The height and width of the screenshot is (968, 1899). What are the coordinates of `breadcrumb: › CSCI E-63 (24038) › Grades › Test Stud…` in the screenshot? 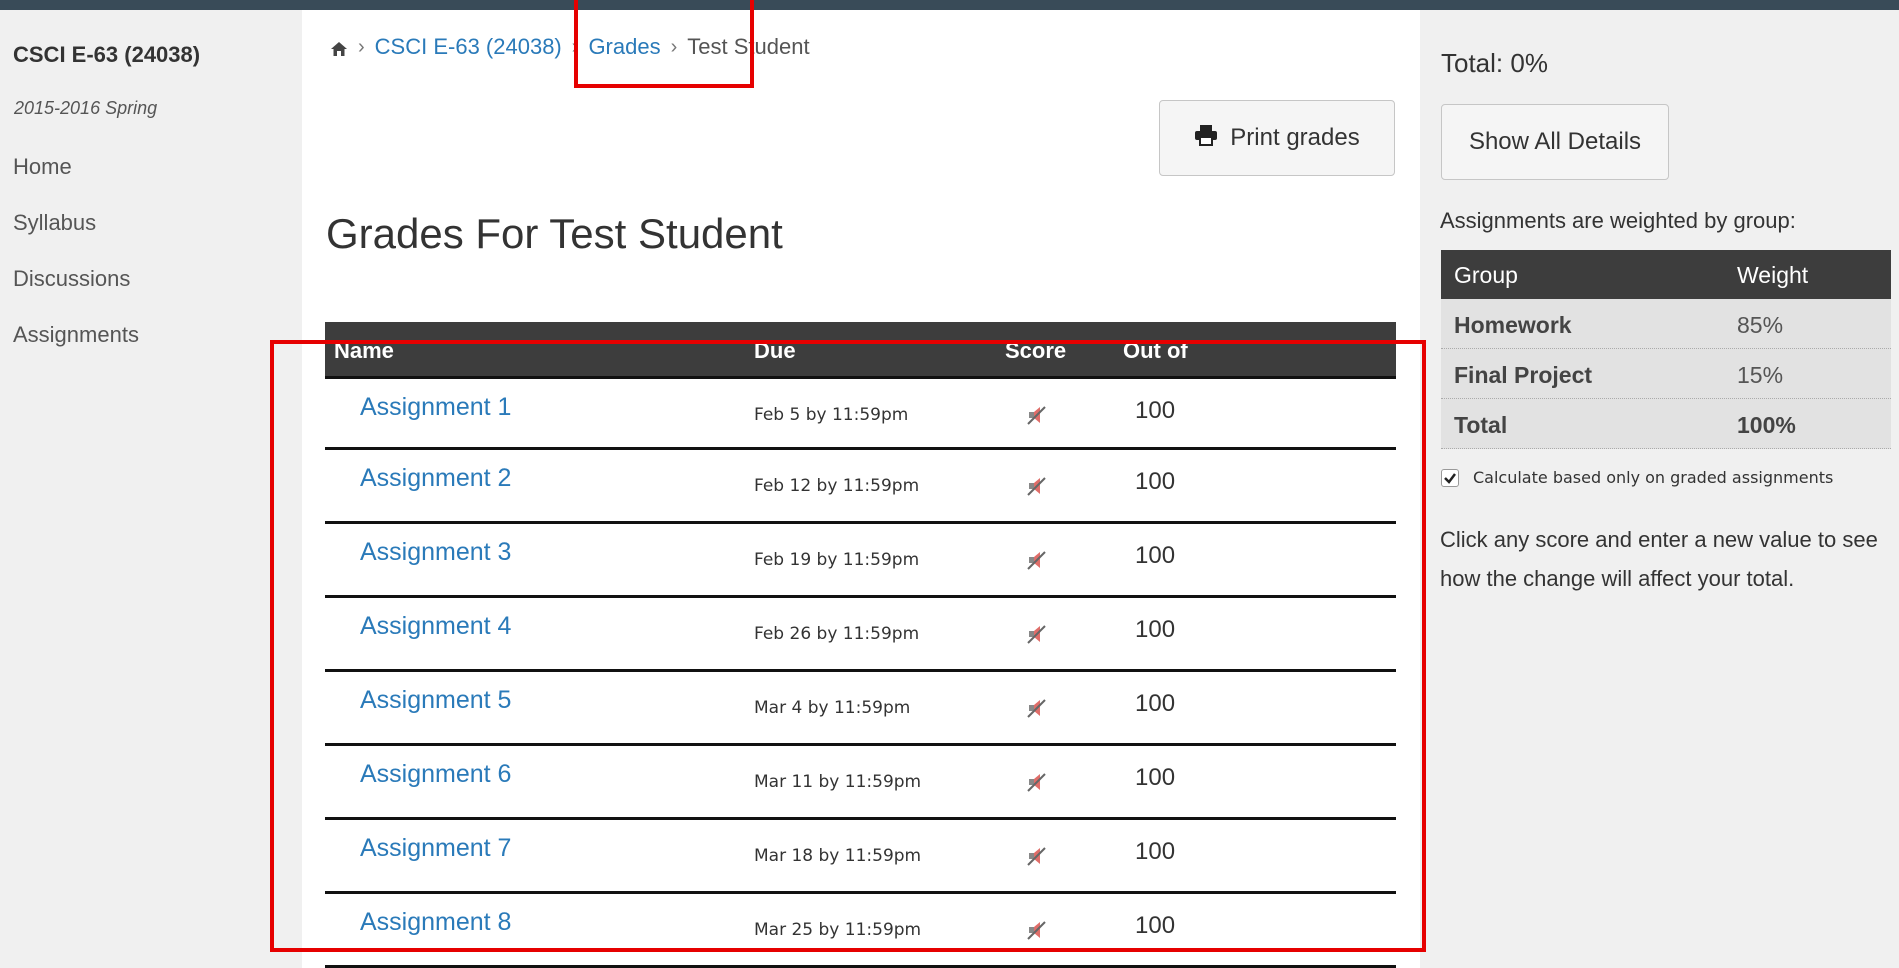 It's located at (570, 47).